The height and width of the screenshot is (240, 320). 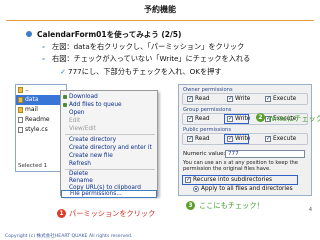 What do you see at coordinates (204, 154) in the screenshot?
I see `numeric-value-label: Numeric value:` at bounding box center [204, 154].